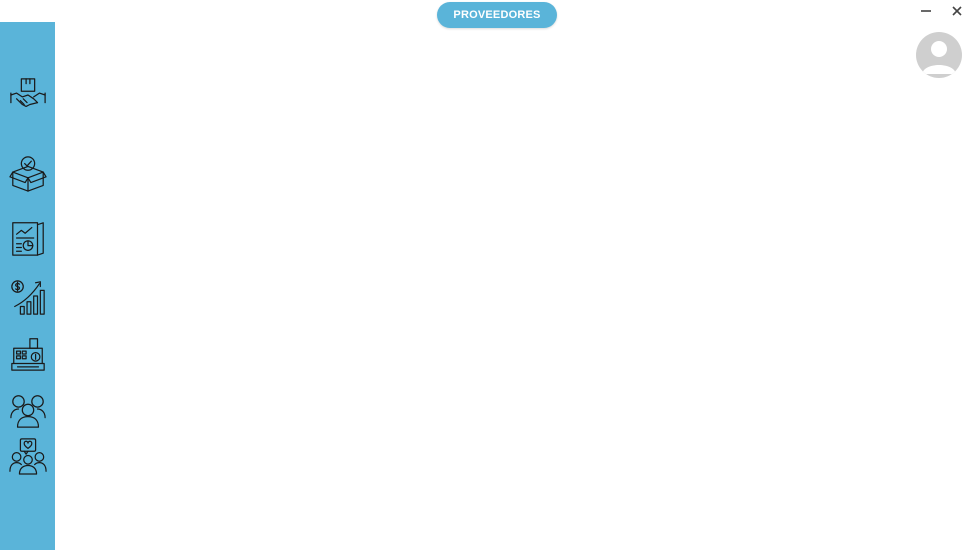  I want to click on sidebar-item-groups, so click(28, 410).